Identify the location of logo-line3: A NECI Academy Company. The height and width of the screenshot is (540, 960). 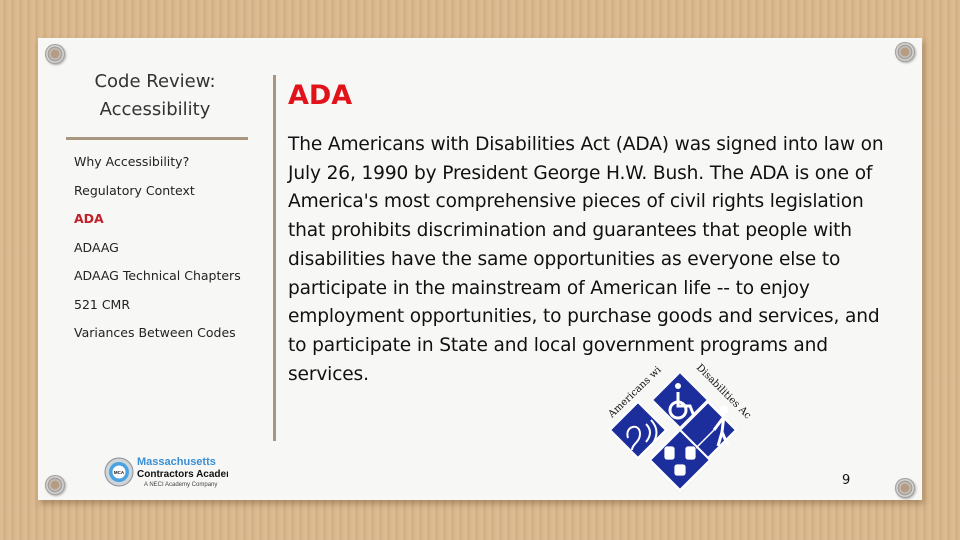
(180, 485).